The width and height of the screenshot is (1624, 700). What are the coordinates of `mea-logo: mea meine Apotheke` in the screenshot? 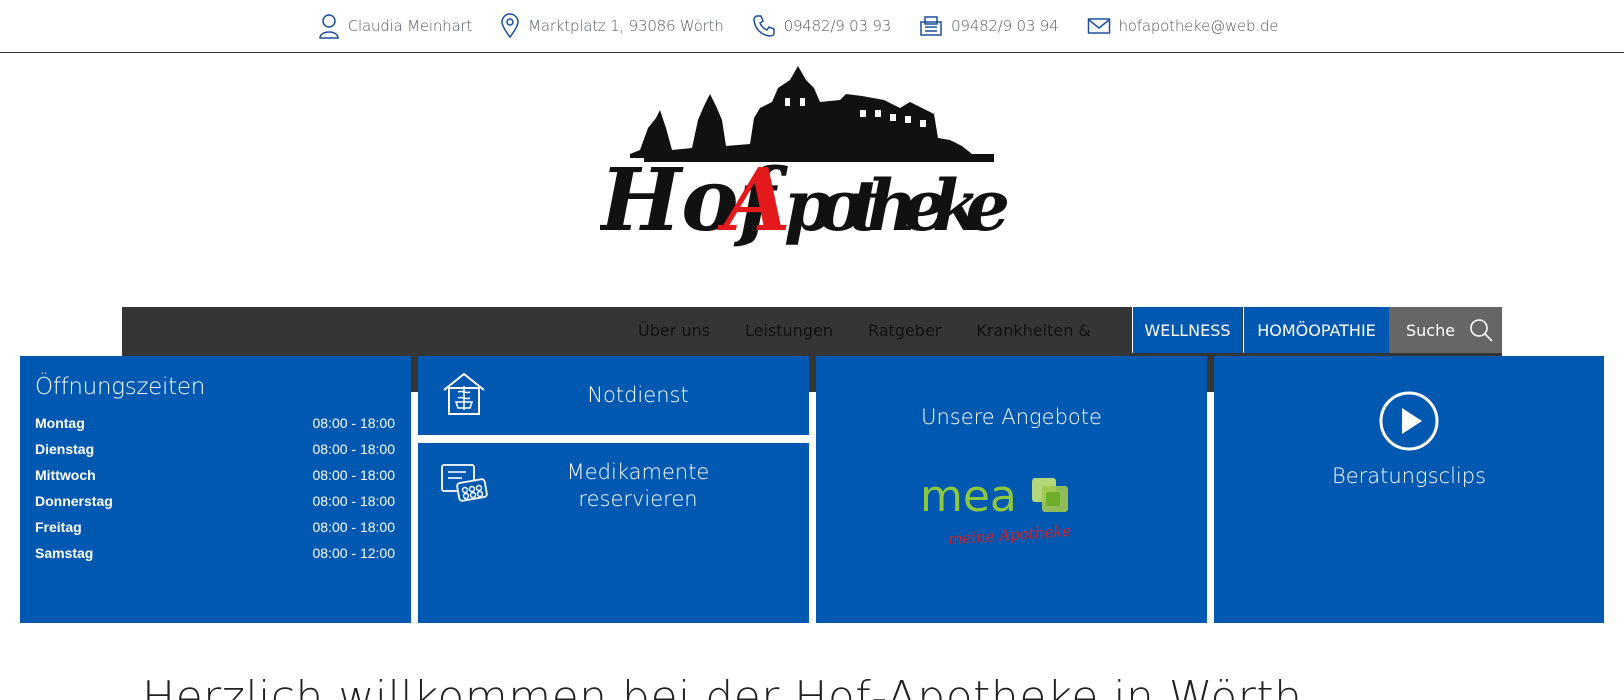 It's located at (996, 511).